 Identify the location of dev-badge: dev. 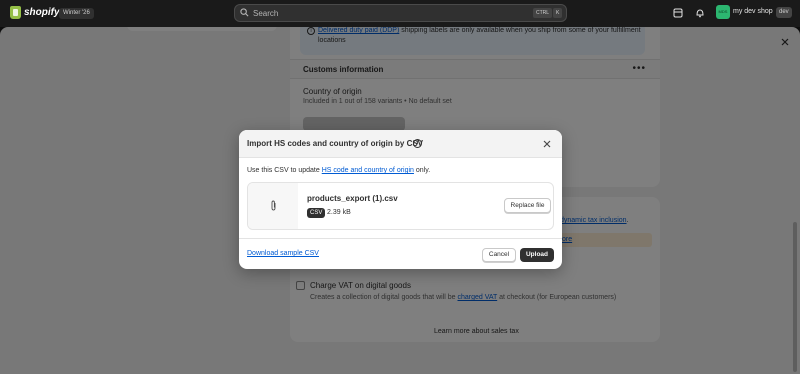
(784, 12).